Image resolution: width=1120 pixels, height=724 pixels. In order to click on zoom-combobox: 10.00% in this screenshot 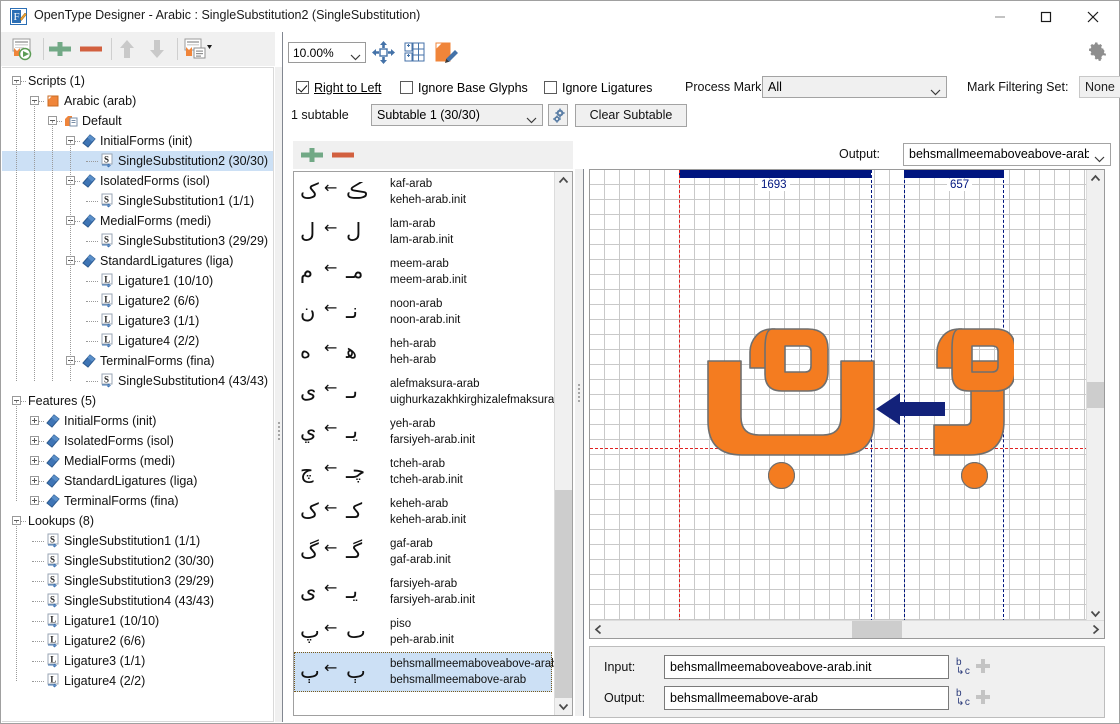, I will do `click(327, 52)`.